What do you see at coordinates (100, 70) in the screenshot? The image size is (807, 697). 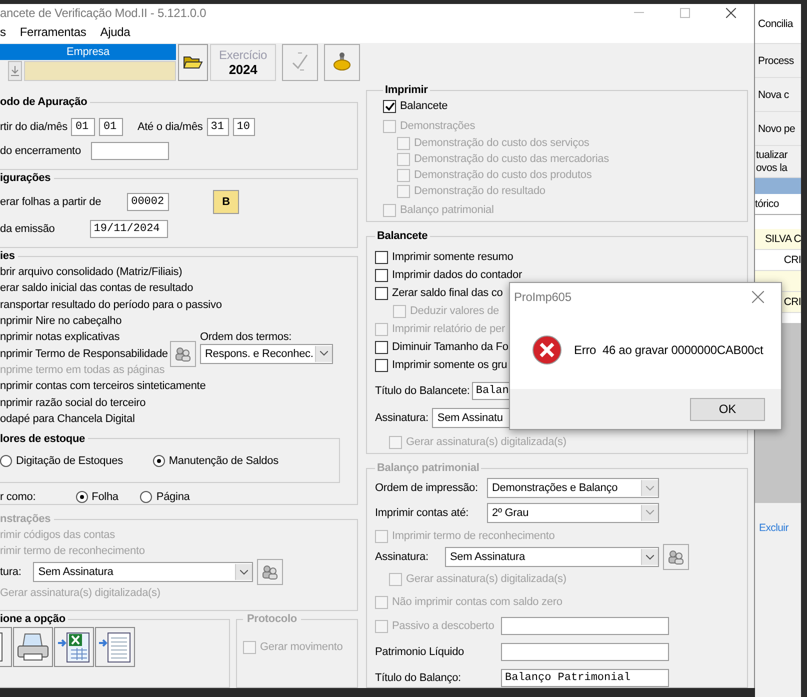 I see `company-field` at bounding box center [100, 70].